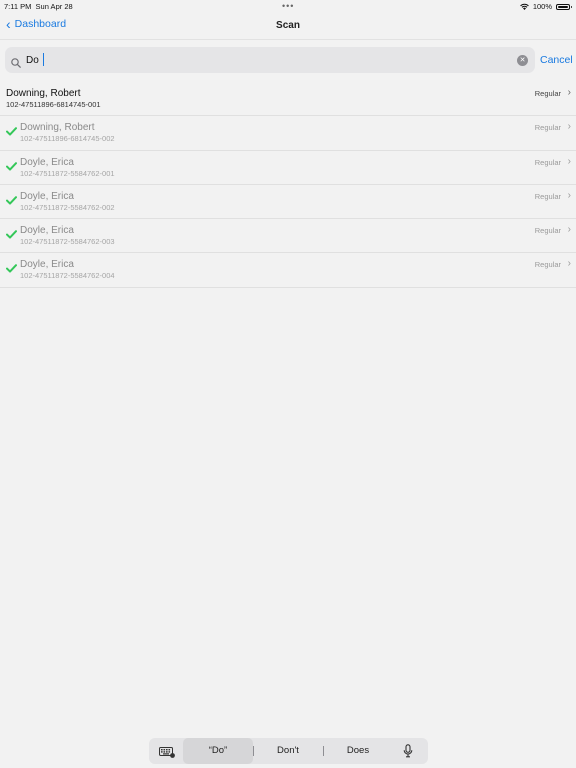 The width and height of the screenshot is (576, 768). What do you see at coordinates (16, 64) in the screenshot?
I see `search-icon` at bounding box center [16, 64].